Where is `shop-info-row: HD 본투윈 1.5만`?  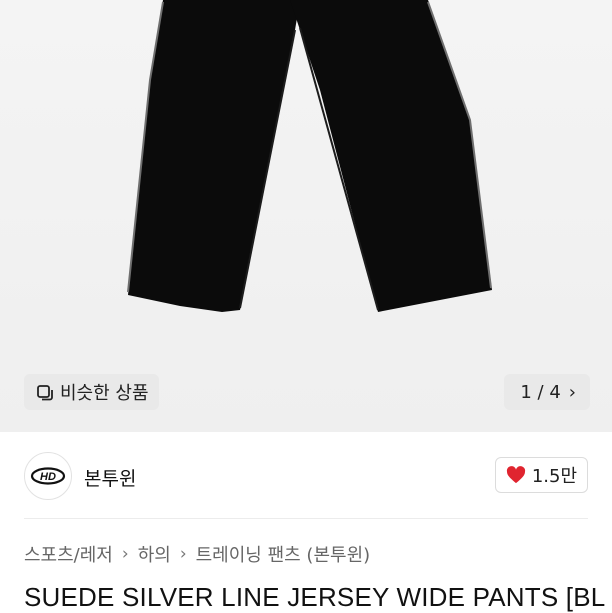 shop-info-row: HD 본투윈 1.5만 is located at coordinates (306, 476).